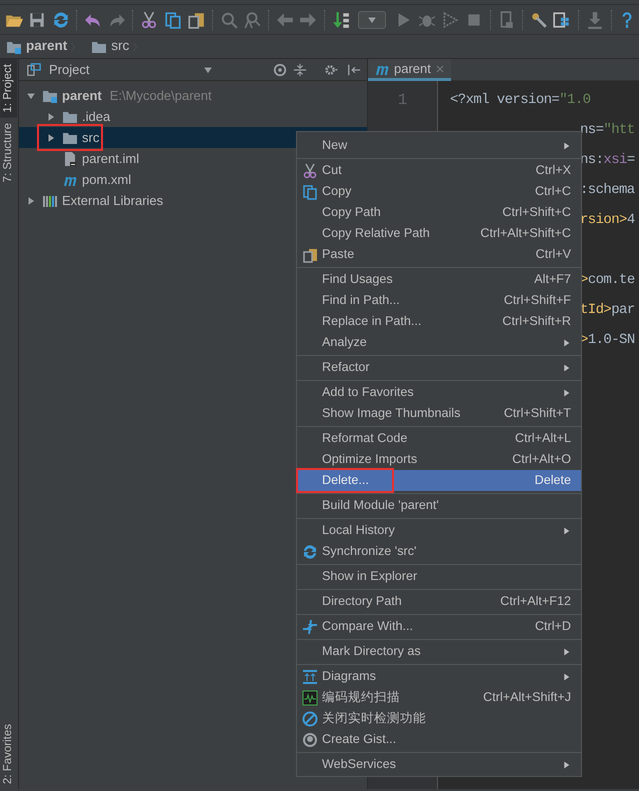  Describe the element at coordinates (539, 19) in the screenshot. I see `wrench-icon` at that location.